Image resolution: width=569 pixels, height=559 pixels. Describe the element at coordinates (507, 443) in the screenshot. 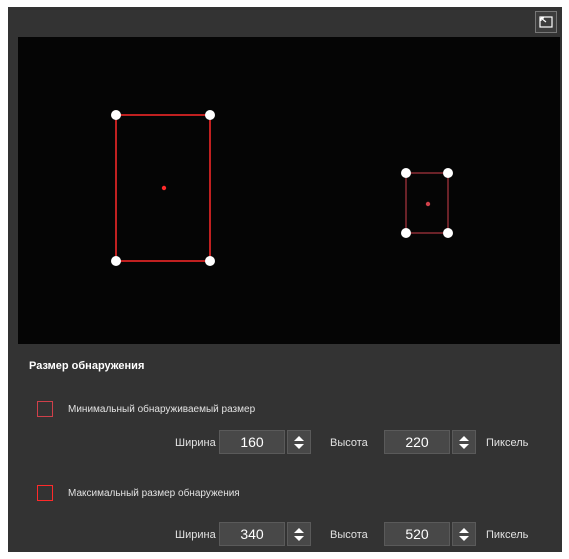

I see `min-unit-label: Пиксель` at that location.